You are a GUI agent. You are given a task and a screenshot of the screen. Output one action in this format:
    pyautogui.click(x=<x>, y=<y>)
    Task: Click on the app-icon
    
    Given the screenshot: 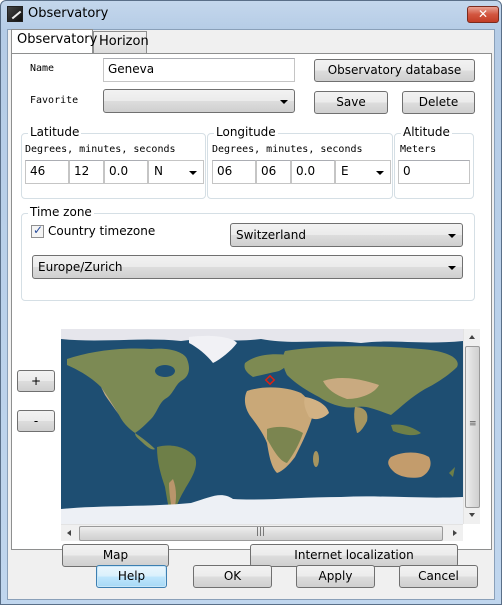 What is the action you would take?
    pyautogui.click(x=15, y=14)
    